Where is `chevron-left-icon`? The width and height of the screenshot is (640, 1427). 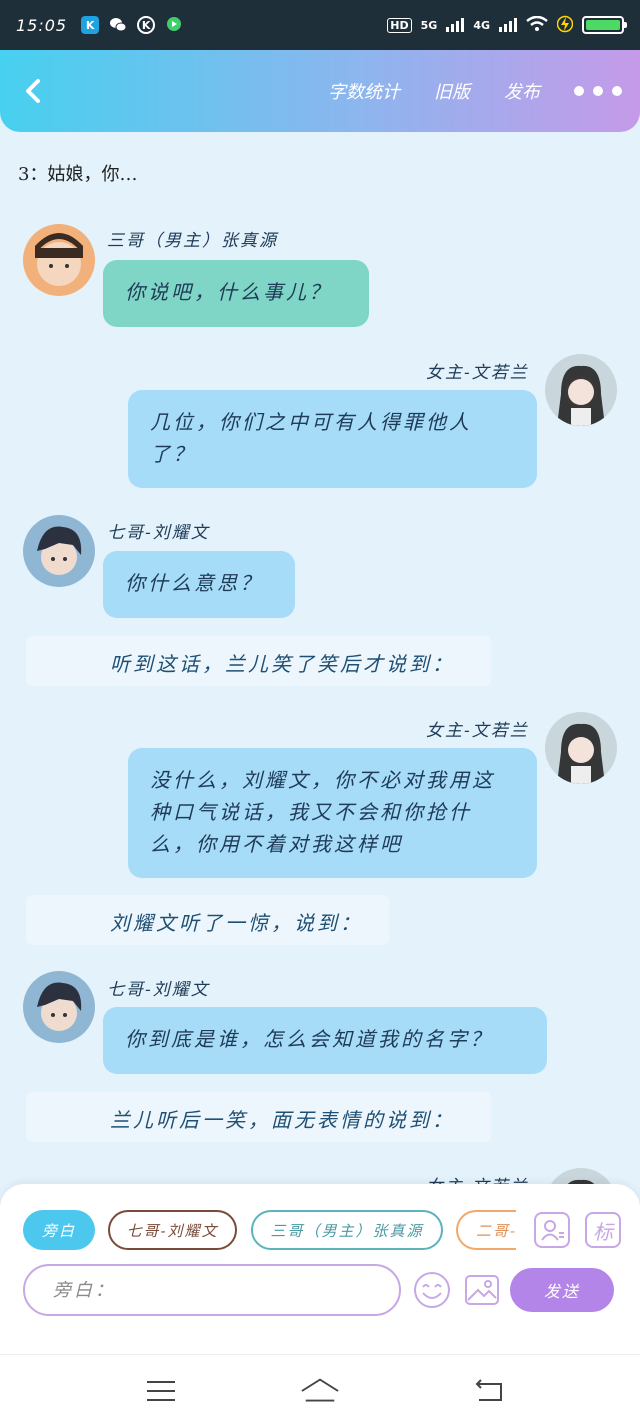
chevron-left-icon is located at coordinates (33, 91).